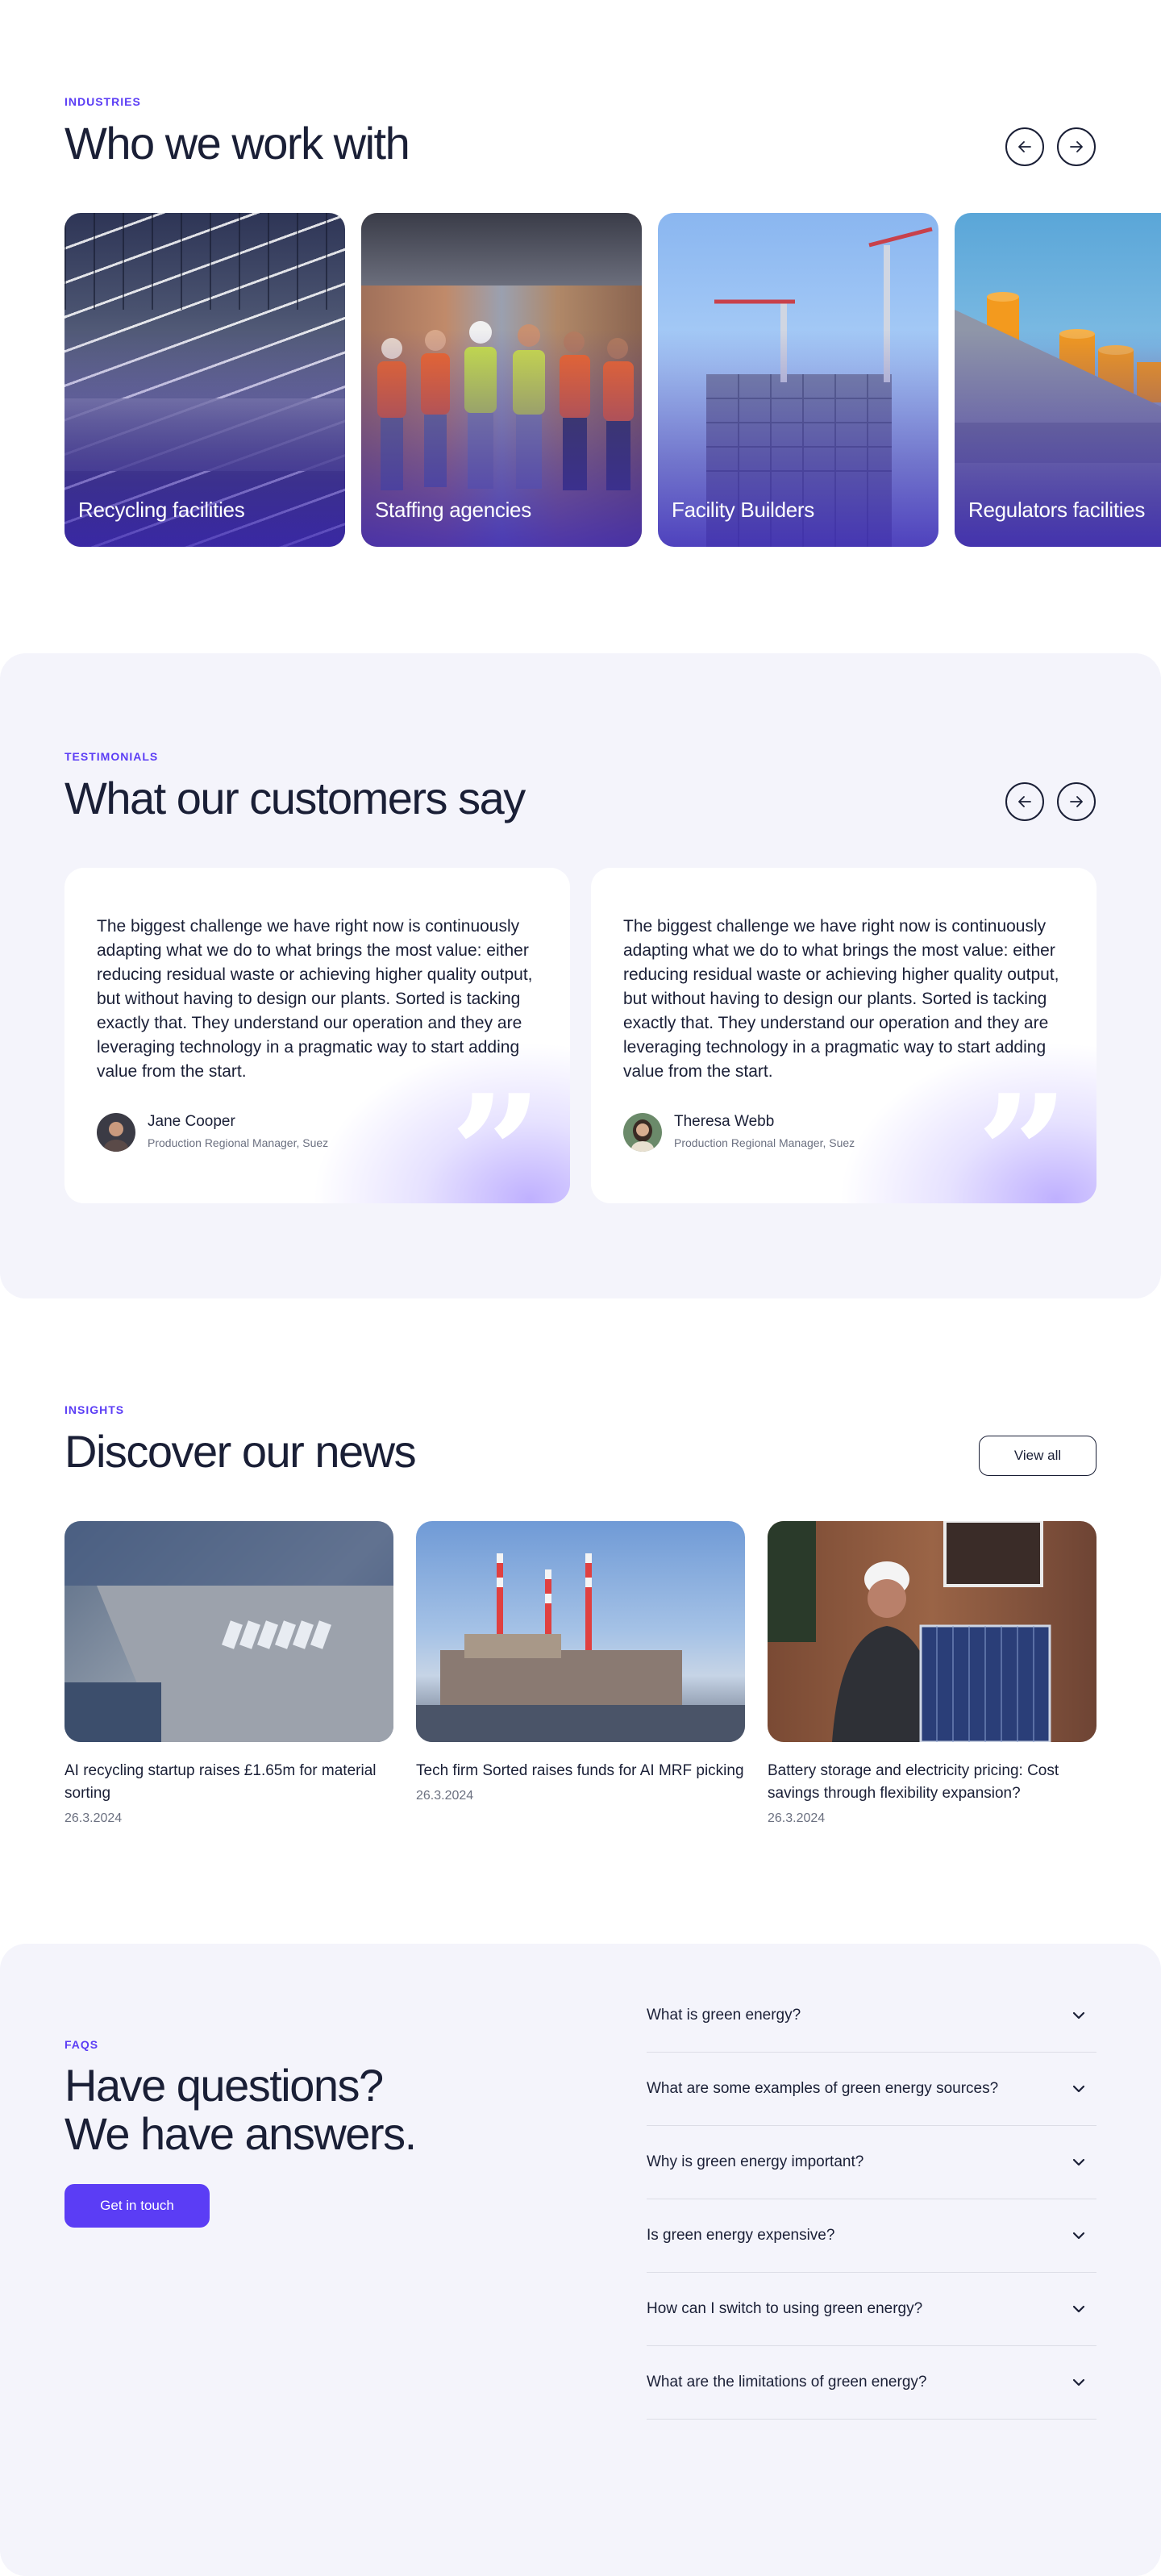 This screenshot has width=1161, height=2576. What do you see at coordinates (224, 2085) in the screenshot?
I see `faq-title-line-1: Have questions?` at bounding box center [224, 2085].